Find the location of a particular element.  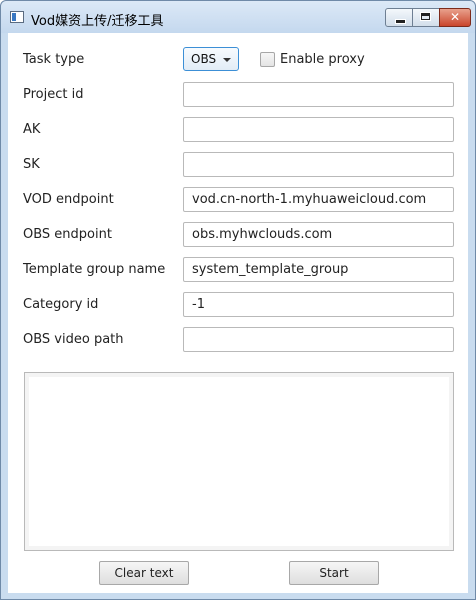

vod-endpoint-field: vod.cn-north-1.myhuaweicloud.com is located at coordinates (318, 199).